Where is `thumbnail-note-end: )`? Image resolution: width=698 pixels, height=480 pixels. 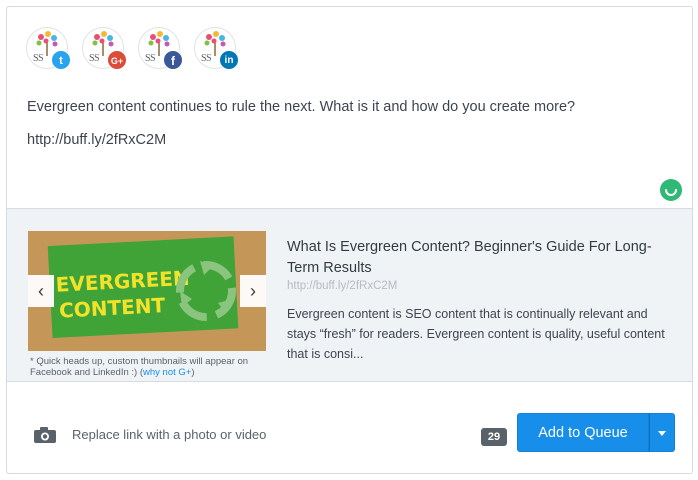
thumbnail-note-end: ) is located at coordinates (193, 372).